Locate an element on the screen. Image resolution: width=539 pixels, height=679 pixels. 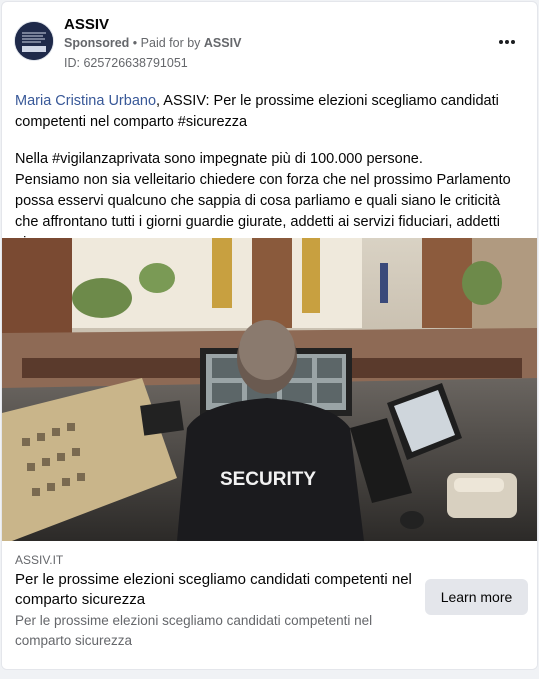
ad-id: ID: 625726638791051 is located at coordinates (126, 63).